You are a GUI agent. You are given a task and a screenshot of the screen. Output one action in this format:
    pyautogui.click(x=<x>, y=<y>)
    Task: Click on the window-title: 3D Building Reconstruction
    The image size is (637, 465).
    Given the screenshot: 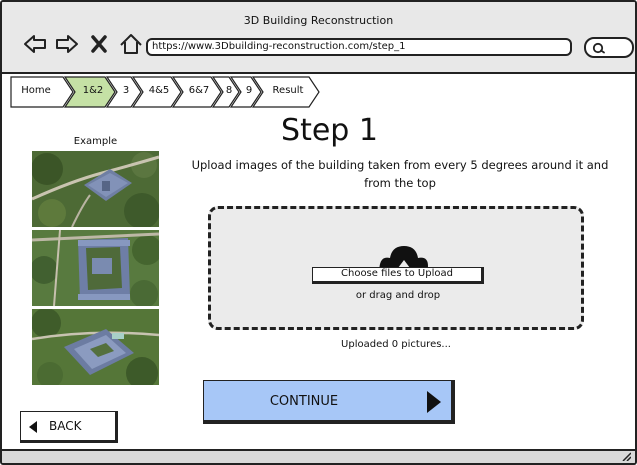 What is the action you would take?
    pyautogui.click(x=318, y=20)
    